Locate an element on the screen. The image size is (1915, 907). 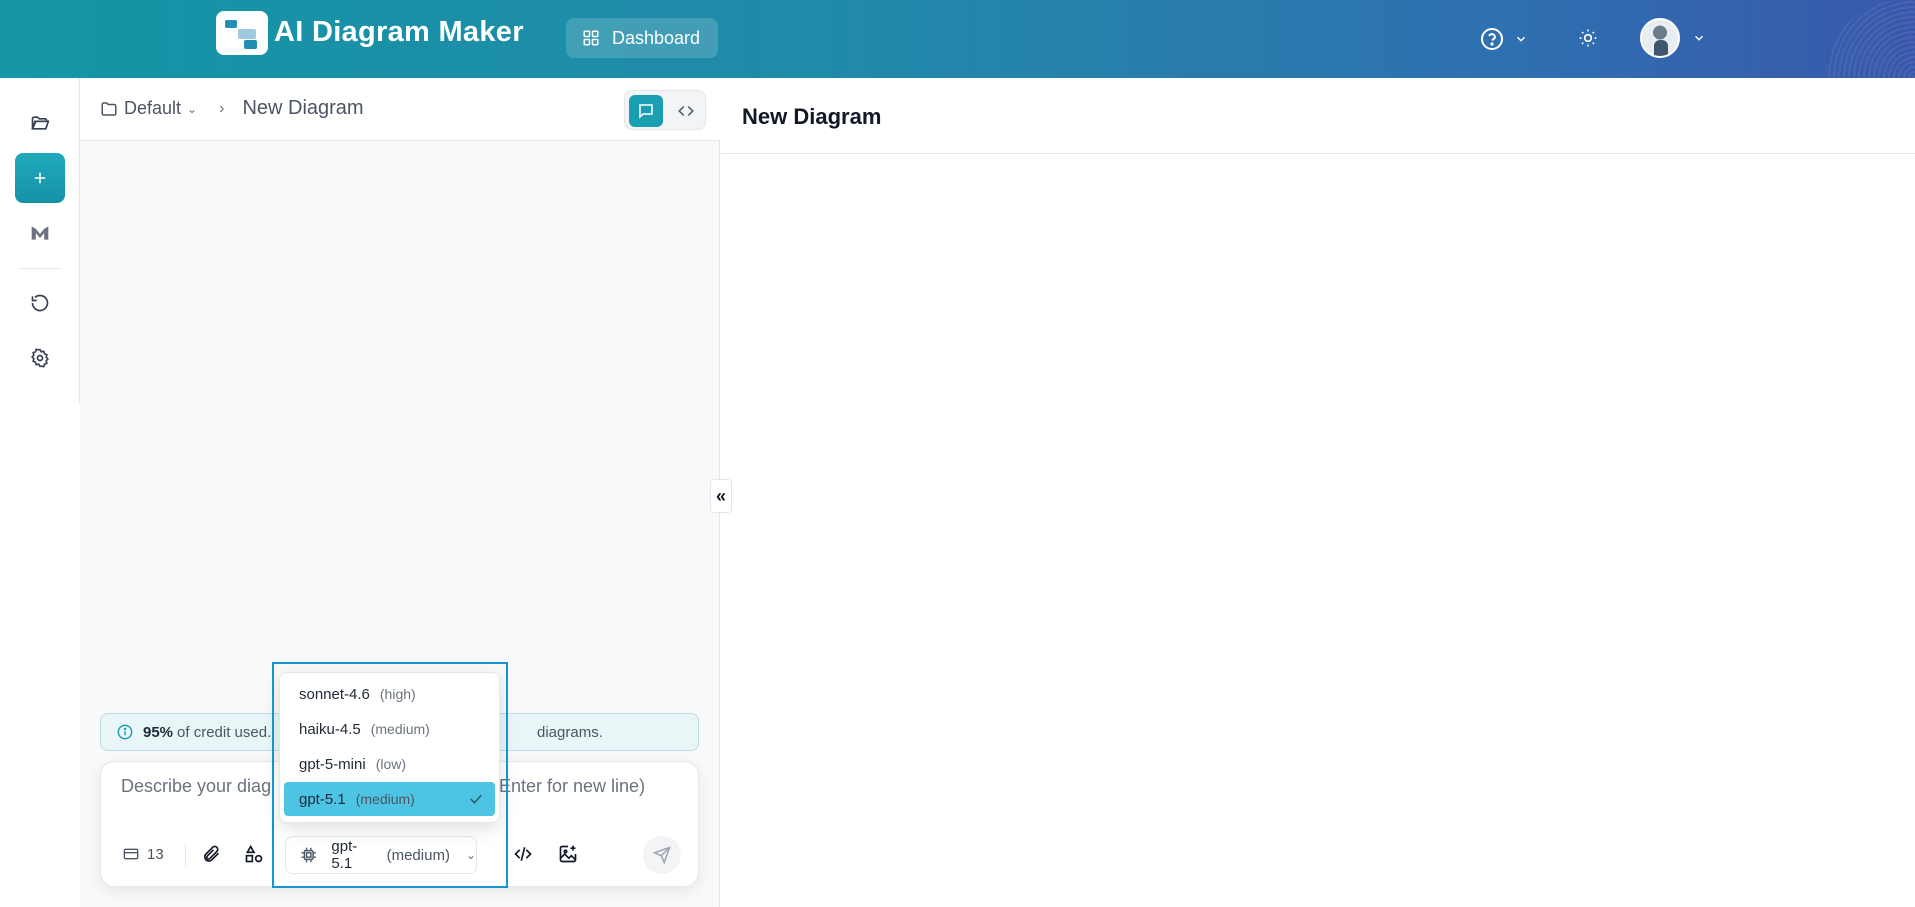
info-icon is located at coordinates (125, 732).